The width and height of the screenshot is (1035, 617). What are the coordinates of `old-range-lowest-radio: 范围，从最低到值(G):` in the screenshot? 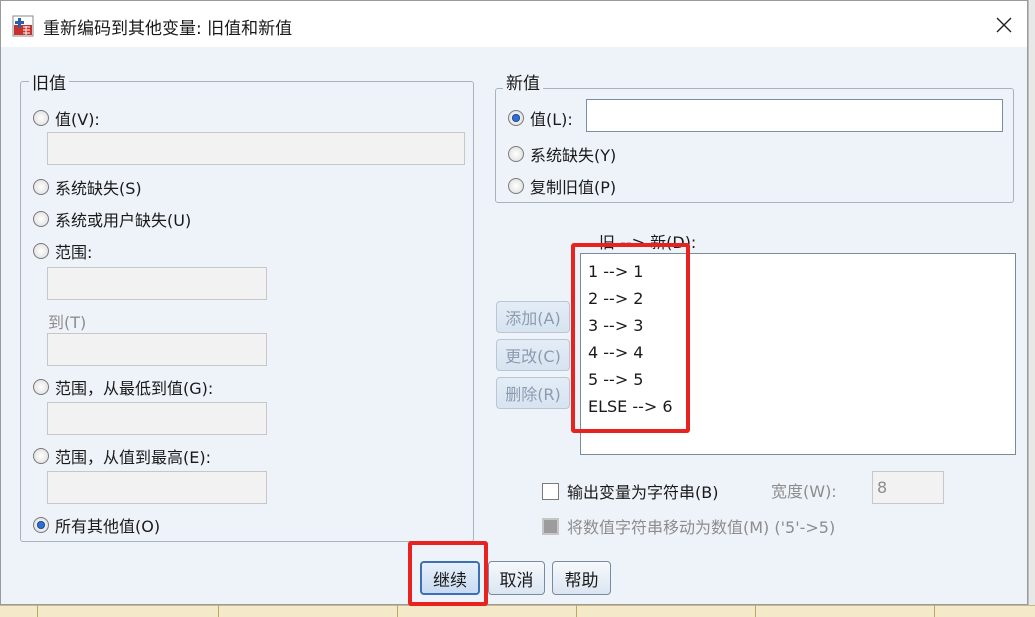 It's located at (123, 387).